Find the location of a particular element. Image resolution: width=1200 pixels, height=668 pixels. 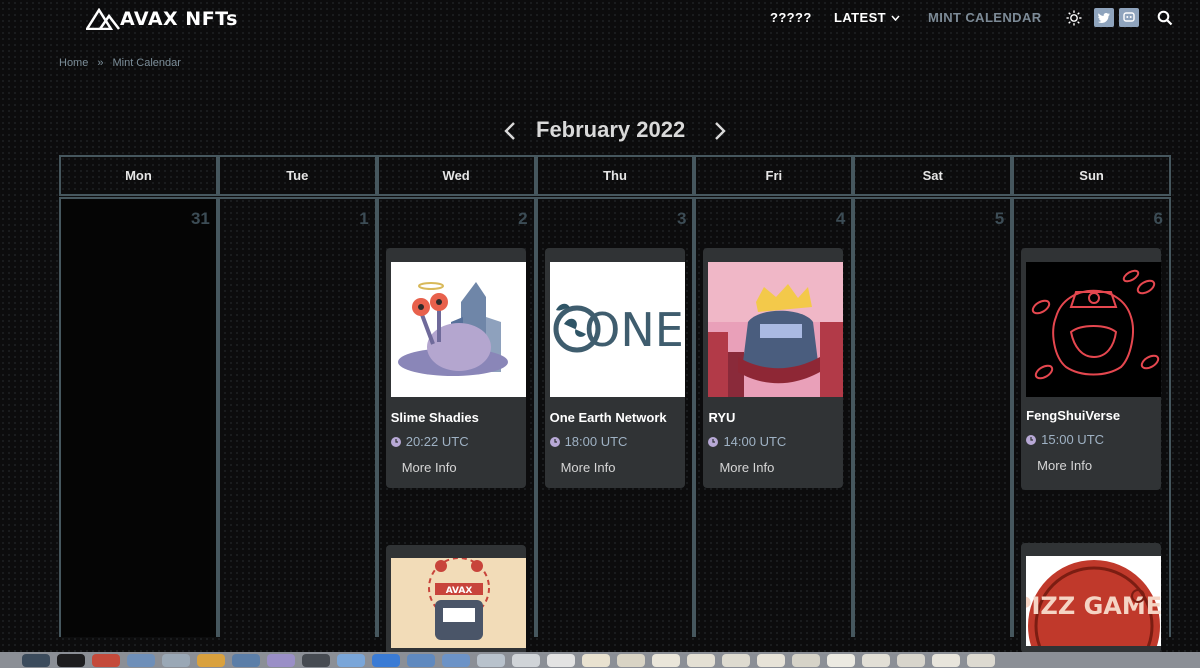

chevron-left-icon is located at coordinates (510, 131).